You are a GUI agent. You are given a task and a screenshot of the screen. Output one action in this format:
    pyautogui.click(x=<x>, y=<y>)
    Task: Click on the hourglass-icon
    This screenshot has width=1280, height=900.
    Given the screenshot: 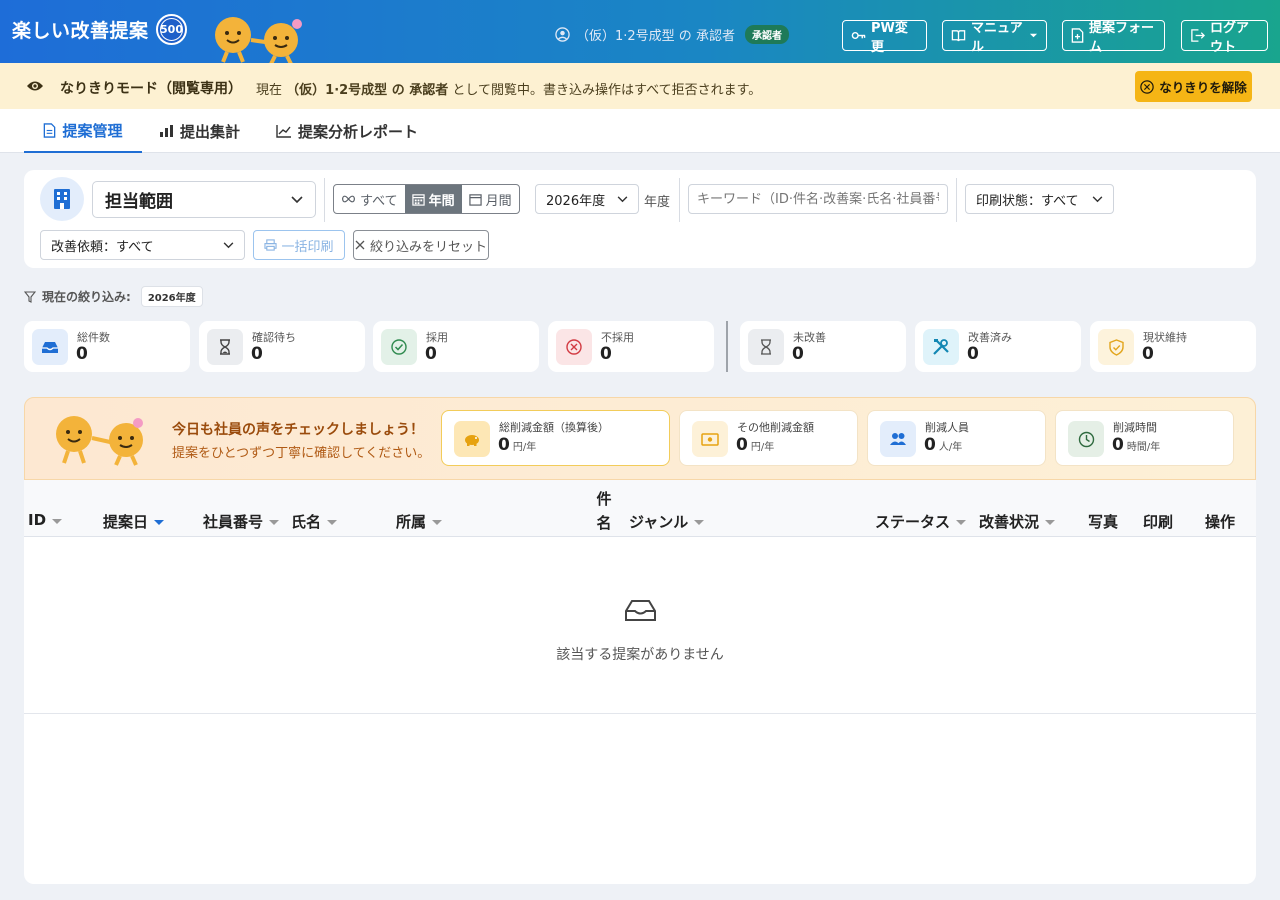 What is the action you would take?
    pyautogui.click(x=225, y=347)
    